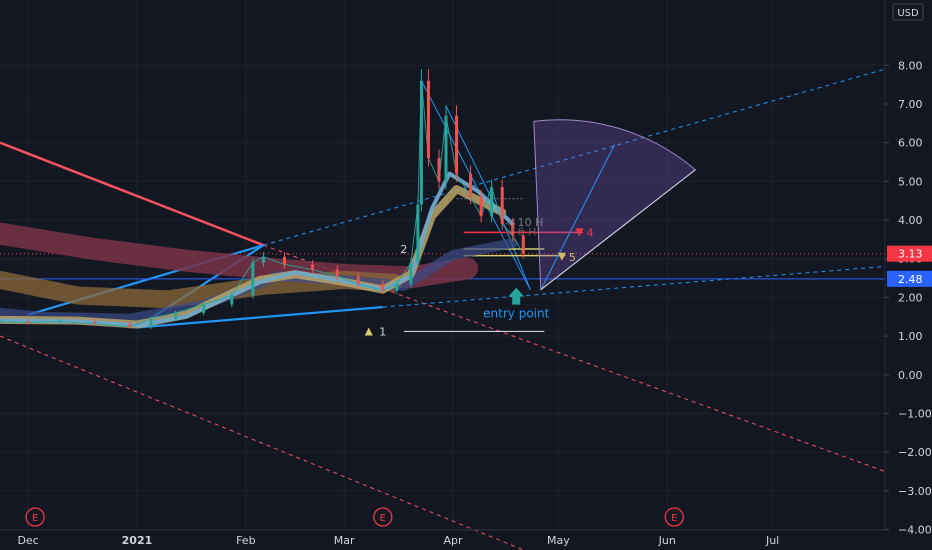 This screenshot has width=932, height=550. What do you see at coordinates (667, 540) in the screenshot?
I see `x-tick-label: Jun` at bounding box center [667, 540].